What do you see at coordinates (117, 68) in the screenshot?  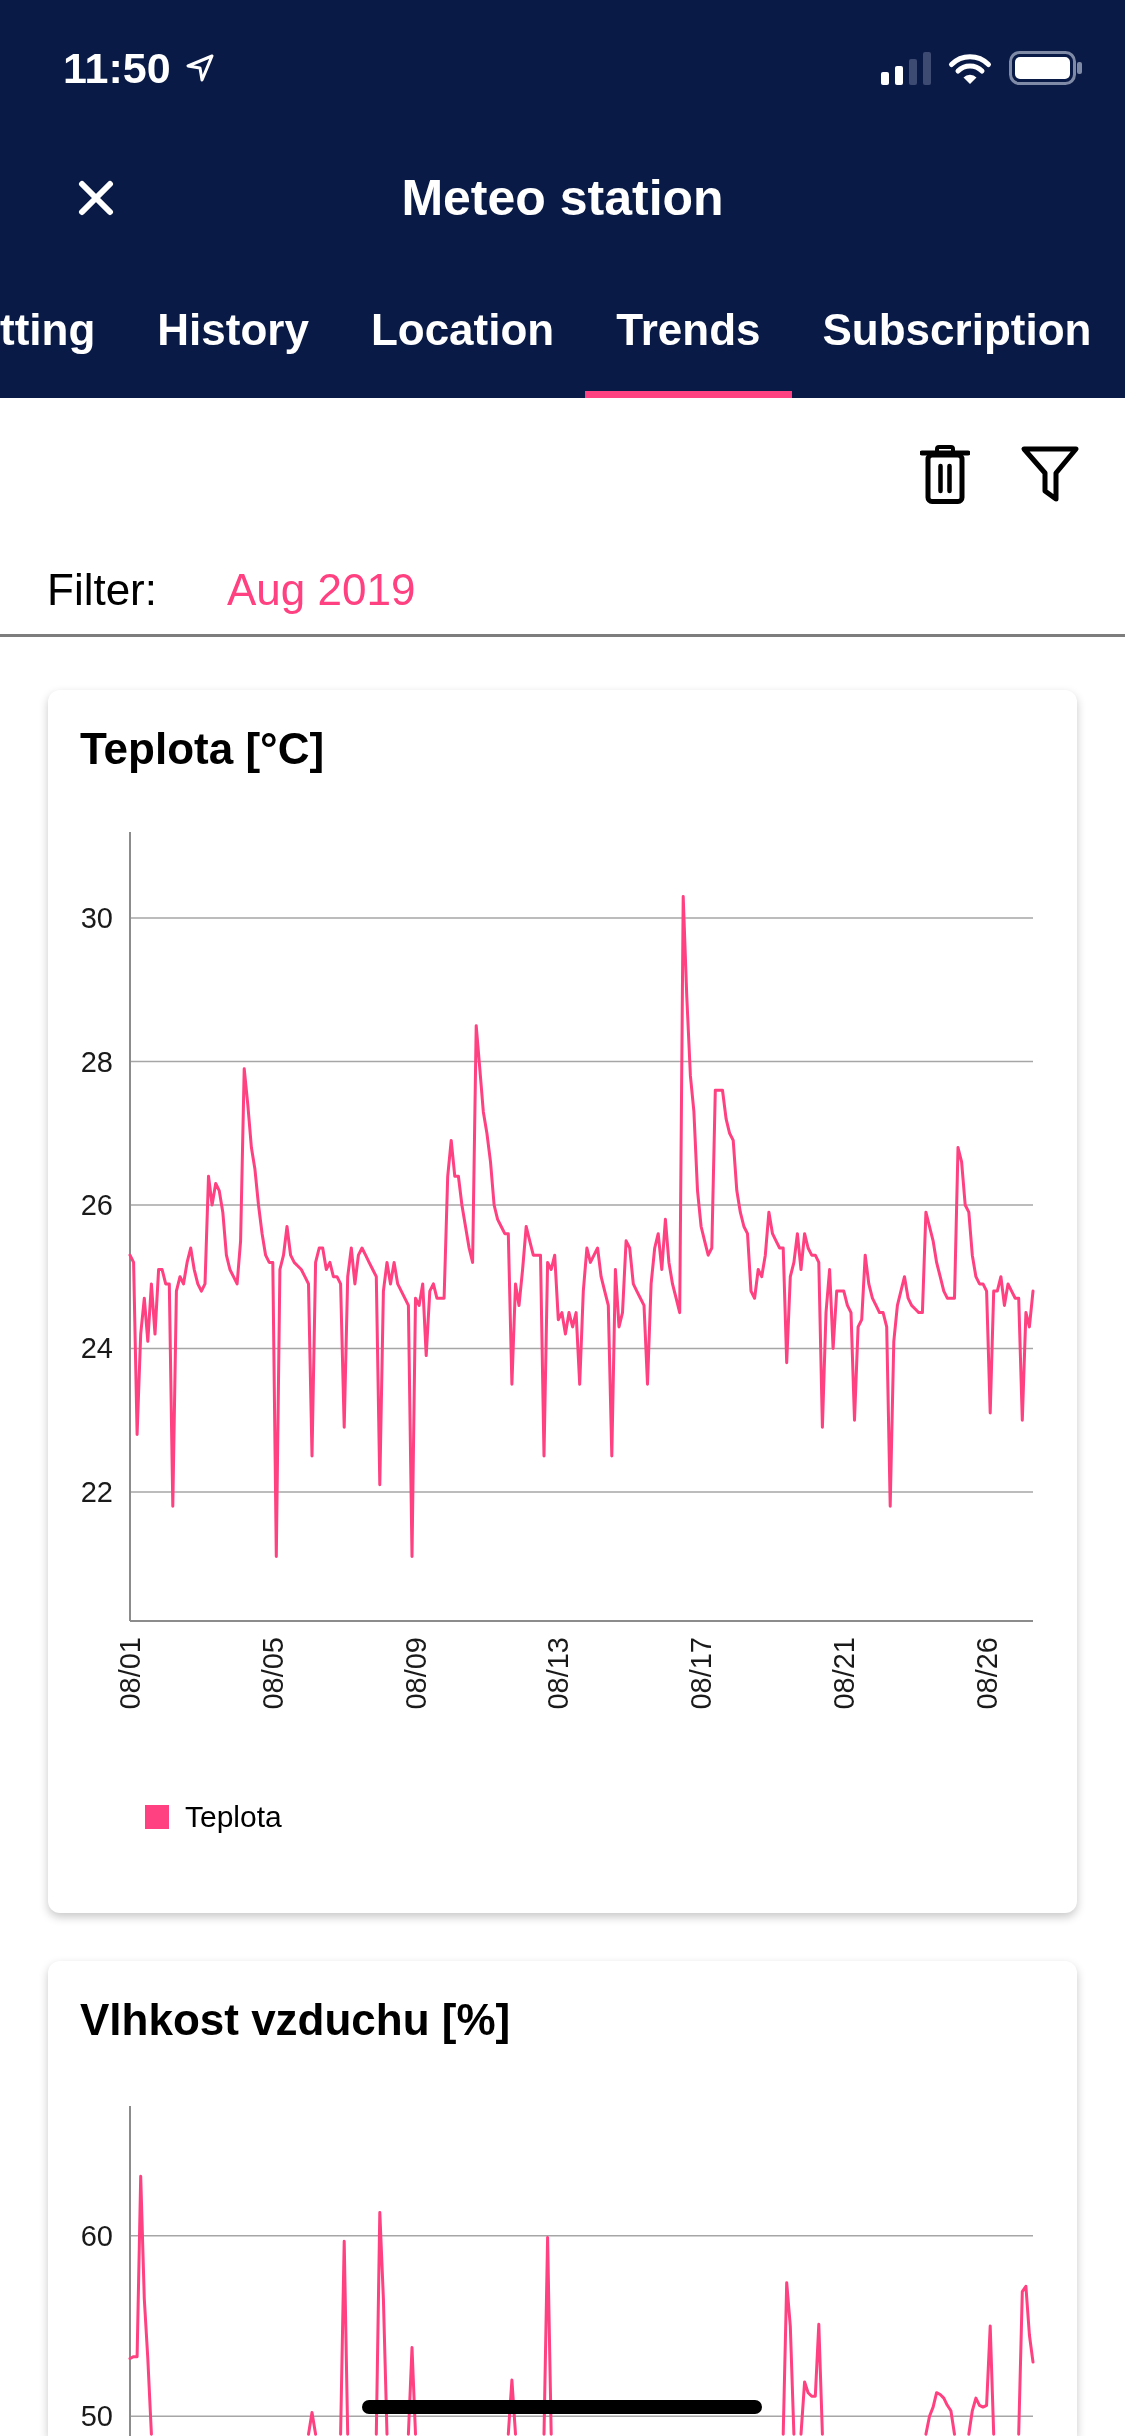 I see `status-time: 11:50` at bounding box center [117, 68].